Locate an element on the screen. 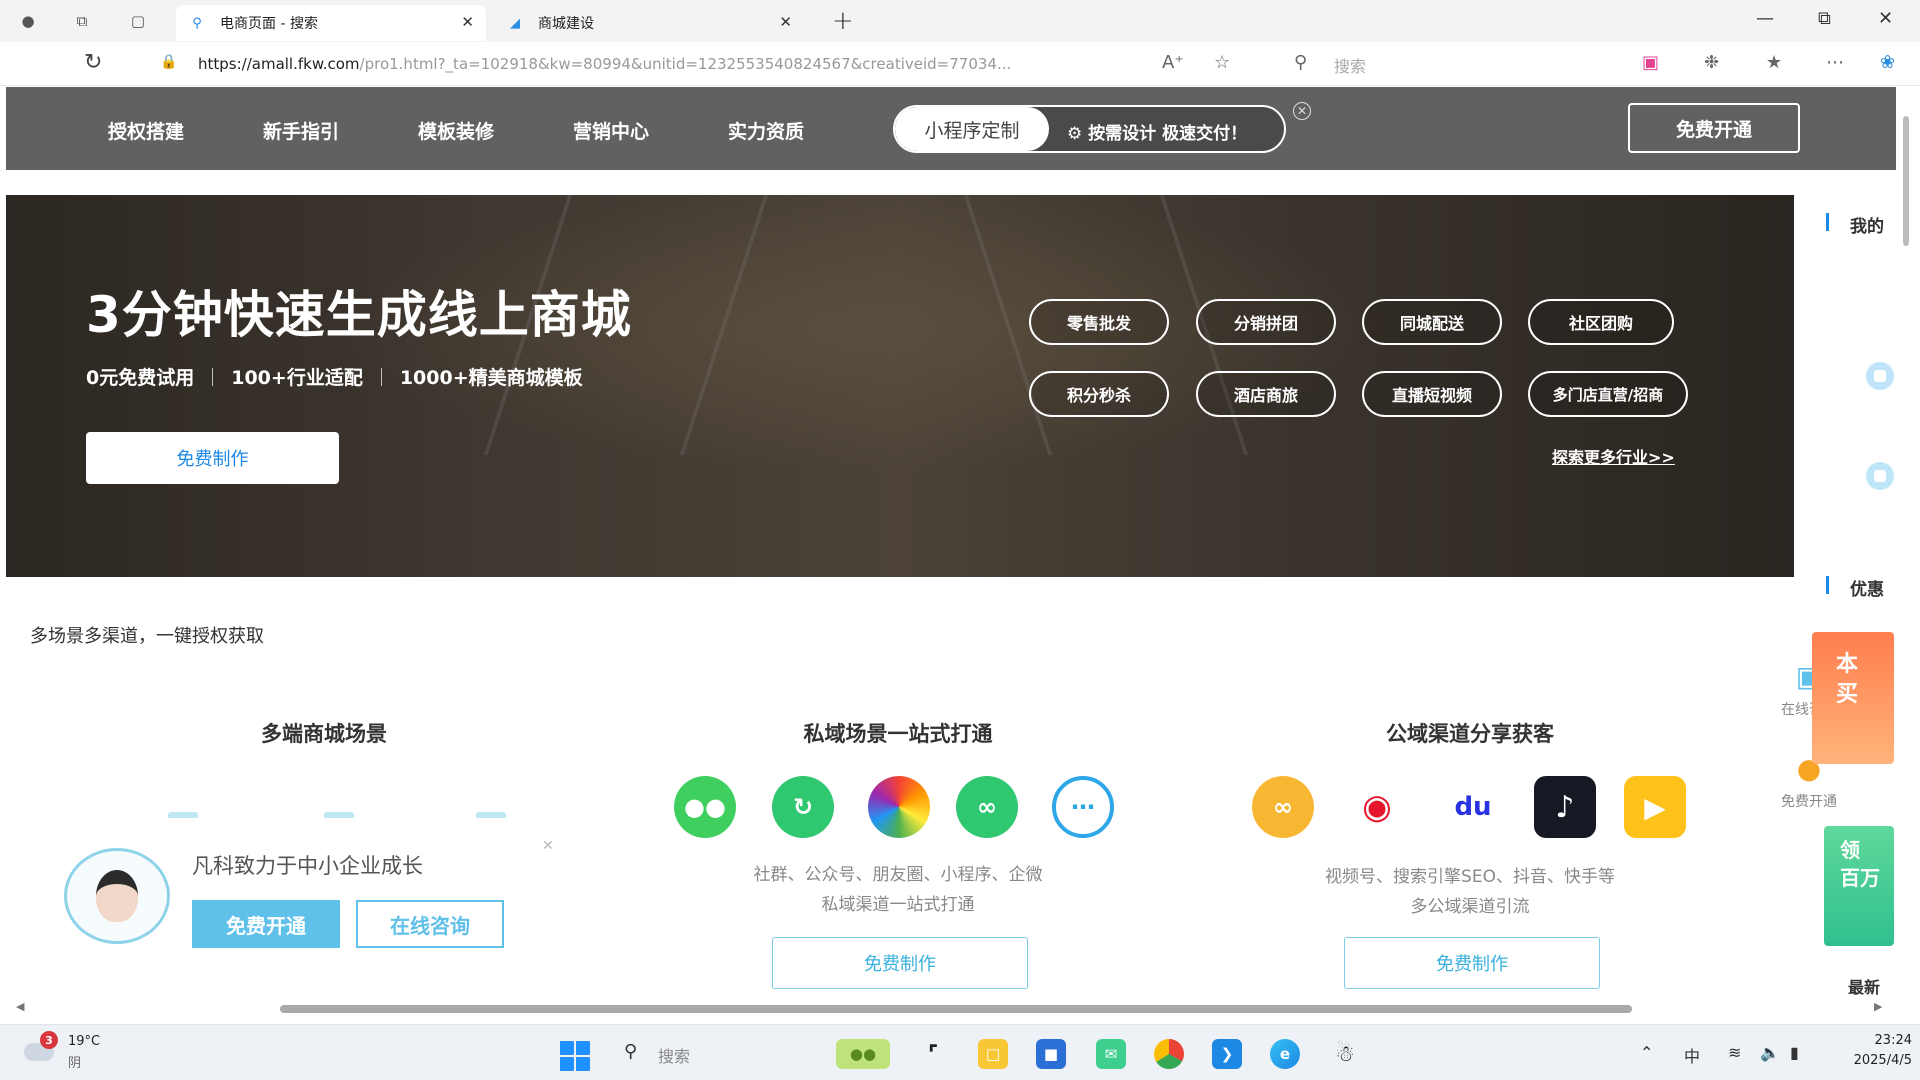 Image resolution: width=1920 pixels, height=1080 pixels. scroll-left-icon: ◀ is located at coordinates (20, 1006).